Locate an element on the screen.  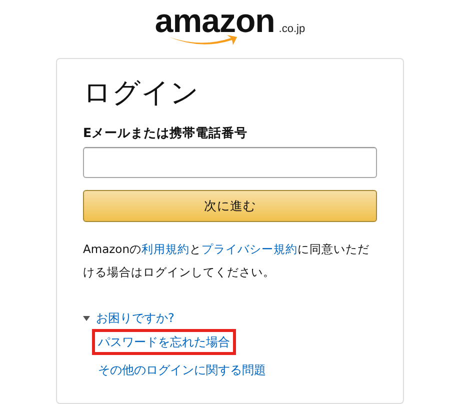
email-field is located at coordinates (230, 162).